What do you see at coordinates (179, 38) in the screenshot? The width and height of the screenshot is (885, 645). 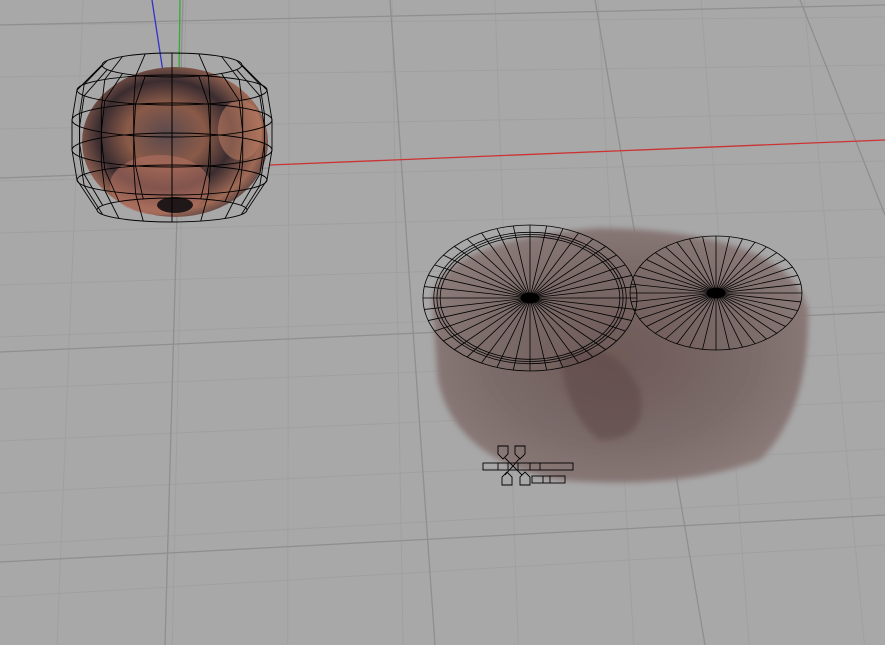 I see `y-axis-line` at bounding box center [179, 38].